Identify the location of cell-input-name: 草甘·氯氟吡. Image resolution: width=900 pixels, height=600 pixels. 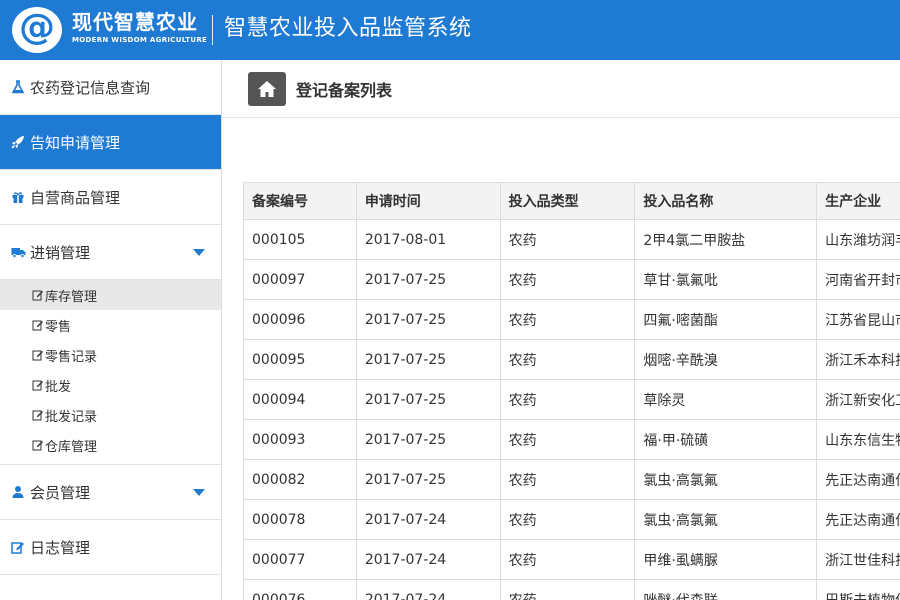
(726, 279).